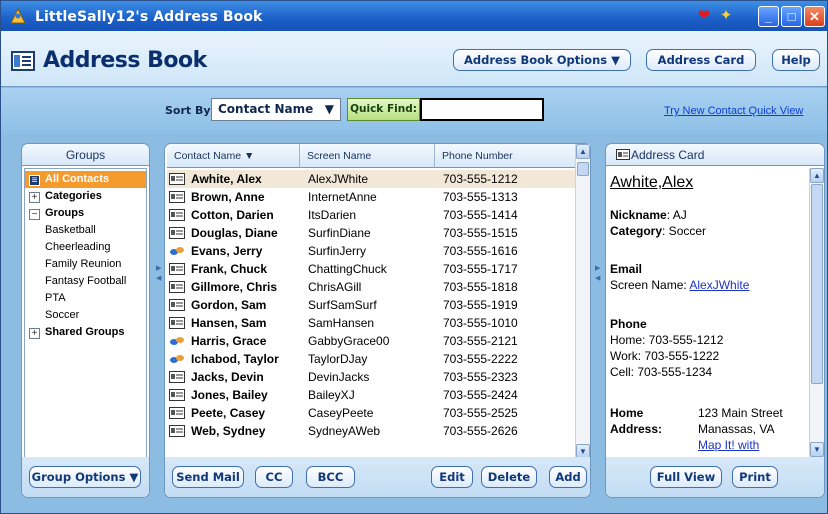 The height and width of the screenshot is (514, 828). What do you see at coordinates (661, 372) in the screenshot?
I see `cell-phone: Cell: 703-555-1234` at bounding box center [661, 372].